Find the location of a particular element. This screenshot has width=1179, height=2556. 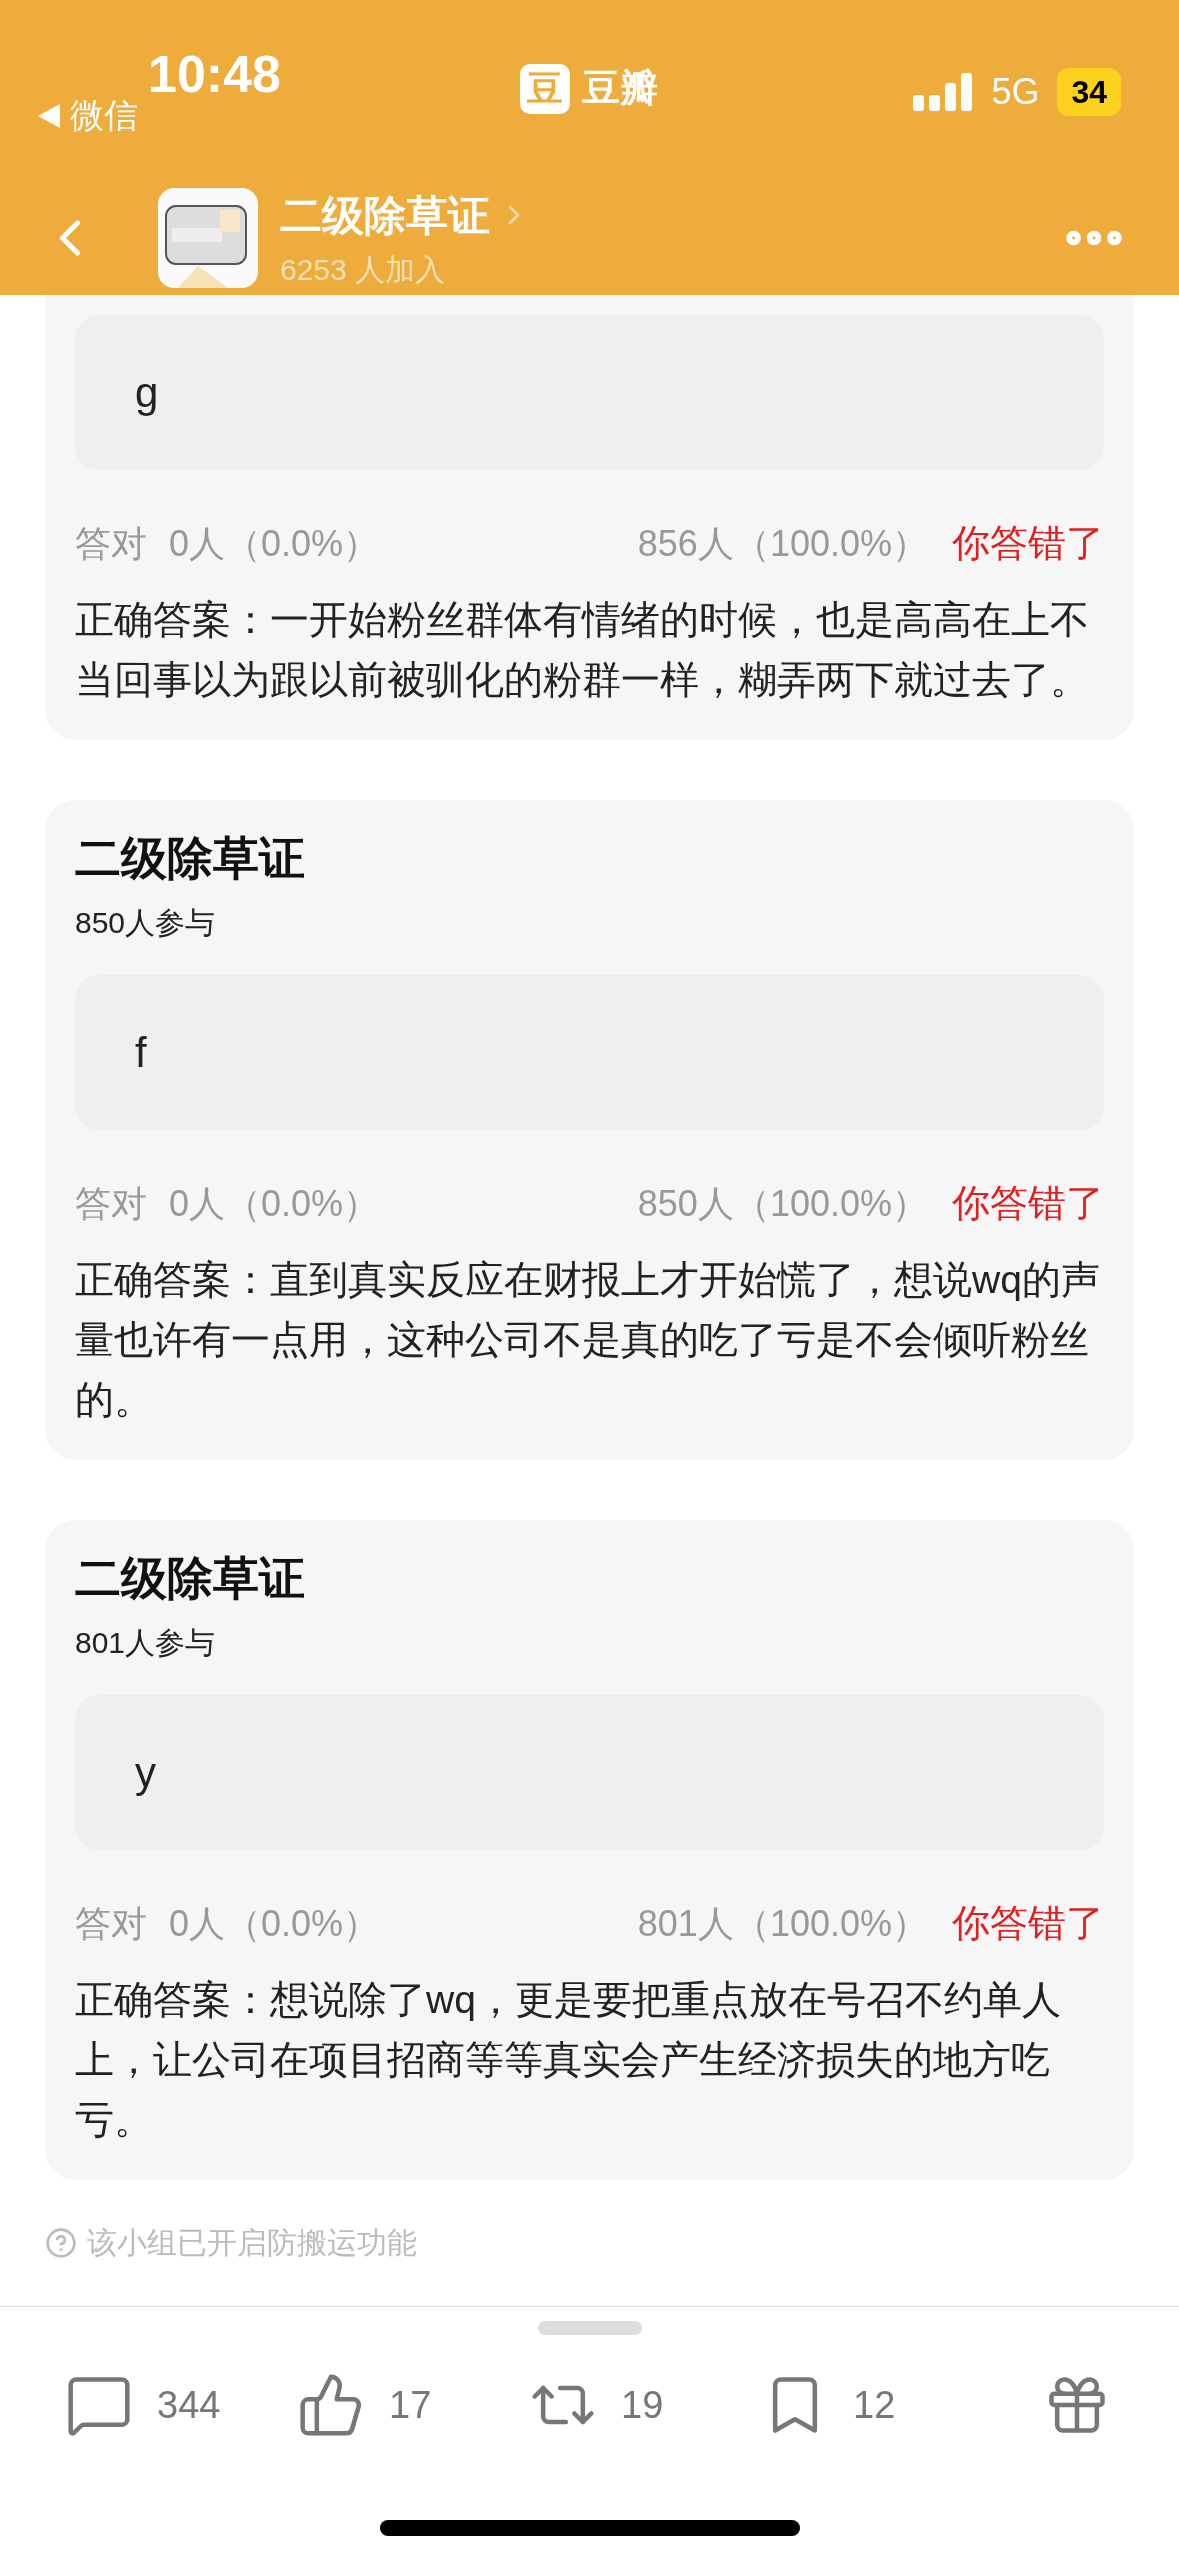

action-count: 12 is located at coordinates (874, 2405).